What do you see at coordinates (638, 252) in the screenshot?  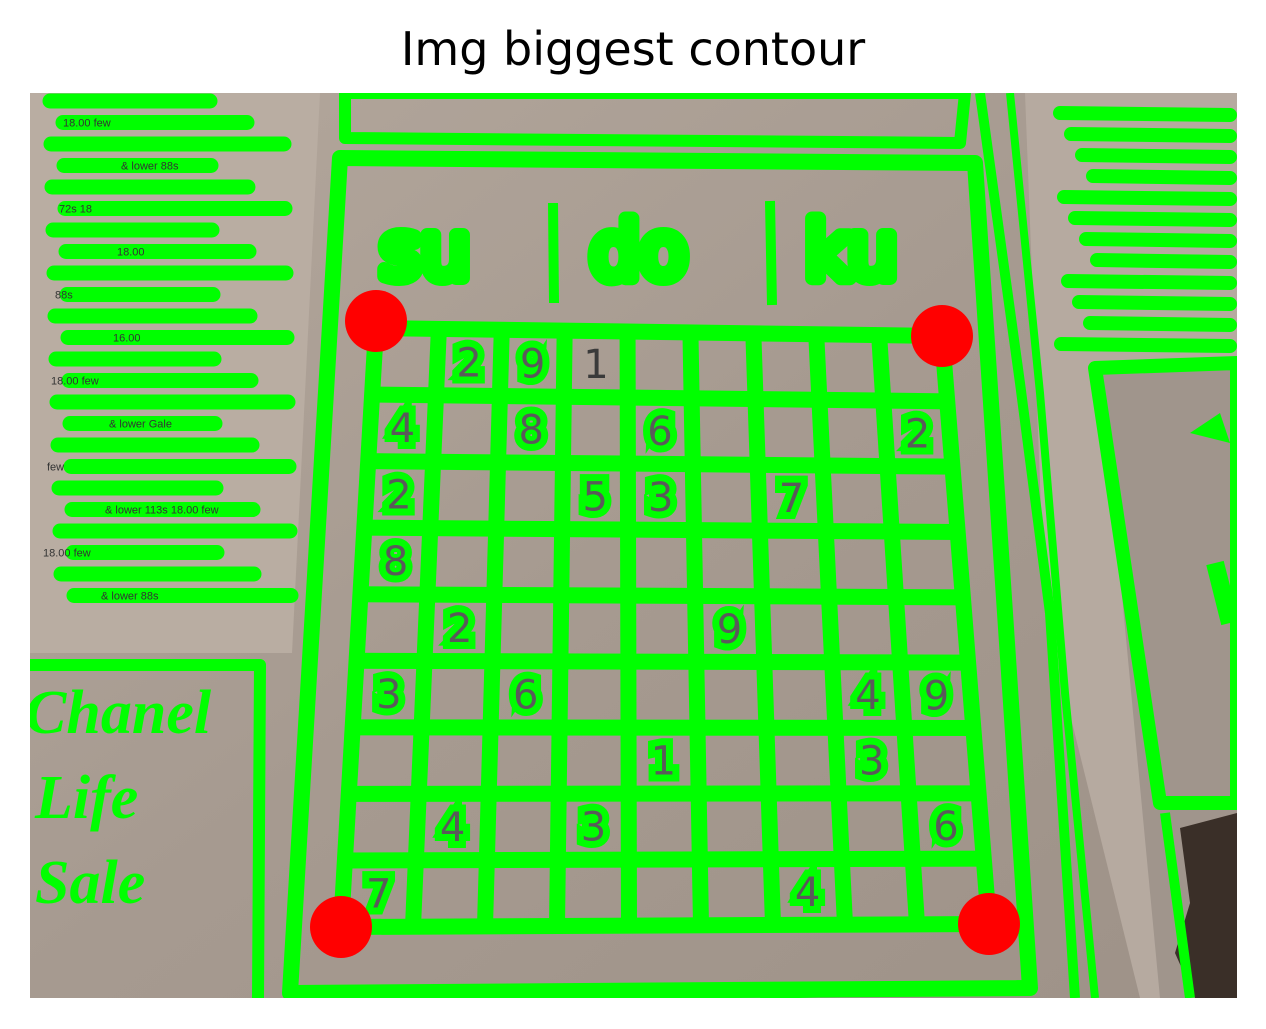 I see `heading-do: do` at bounding box center [638, 252].